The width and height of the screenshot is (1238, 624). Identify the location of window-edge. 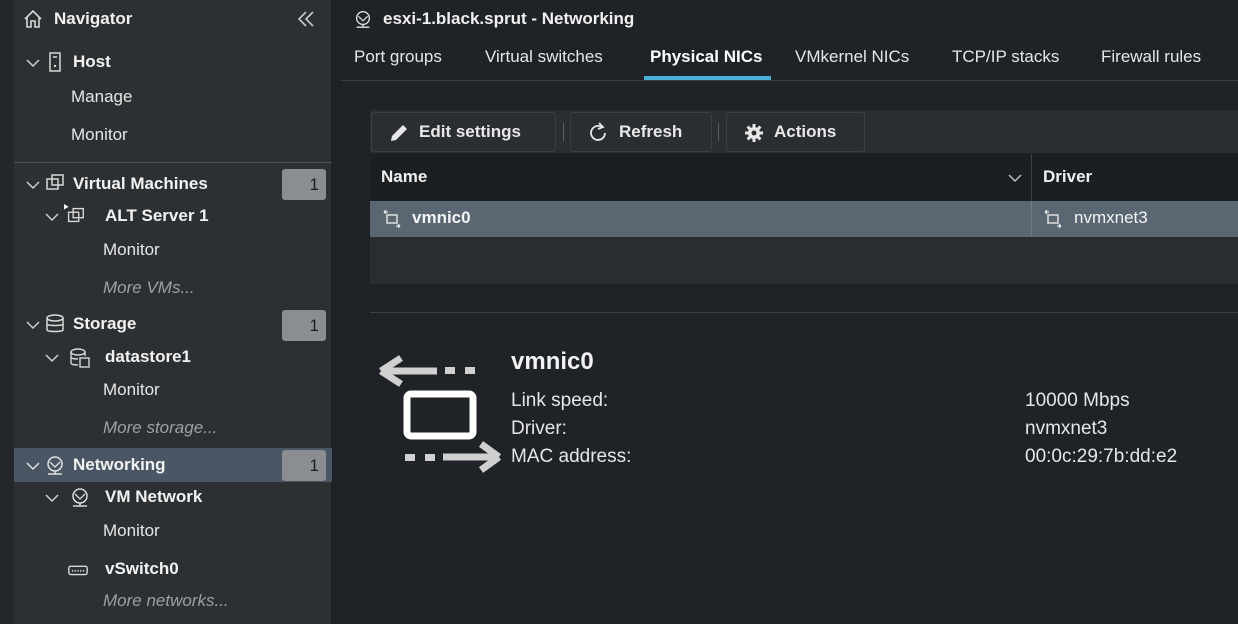
(7, 312).